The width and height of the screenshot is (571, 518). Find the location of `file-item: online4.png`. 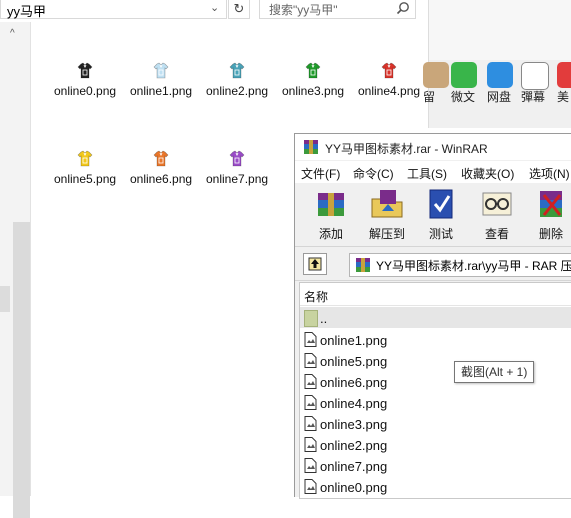

file-item: online4.png is located at coordinates (394, 80).